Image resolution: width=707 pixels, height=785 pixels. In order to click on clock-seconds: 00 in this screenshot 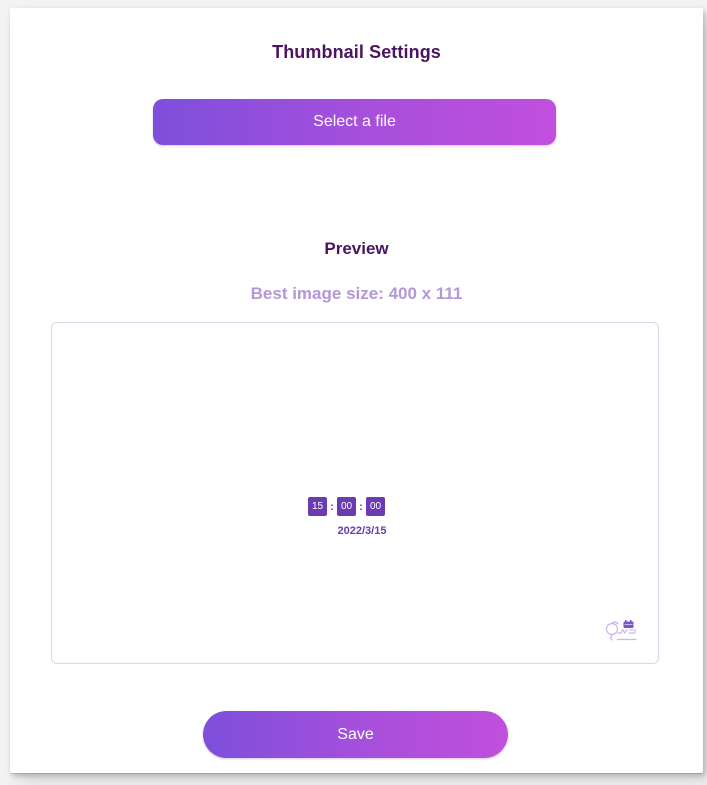, I will do `click(375, 506)`.